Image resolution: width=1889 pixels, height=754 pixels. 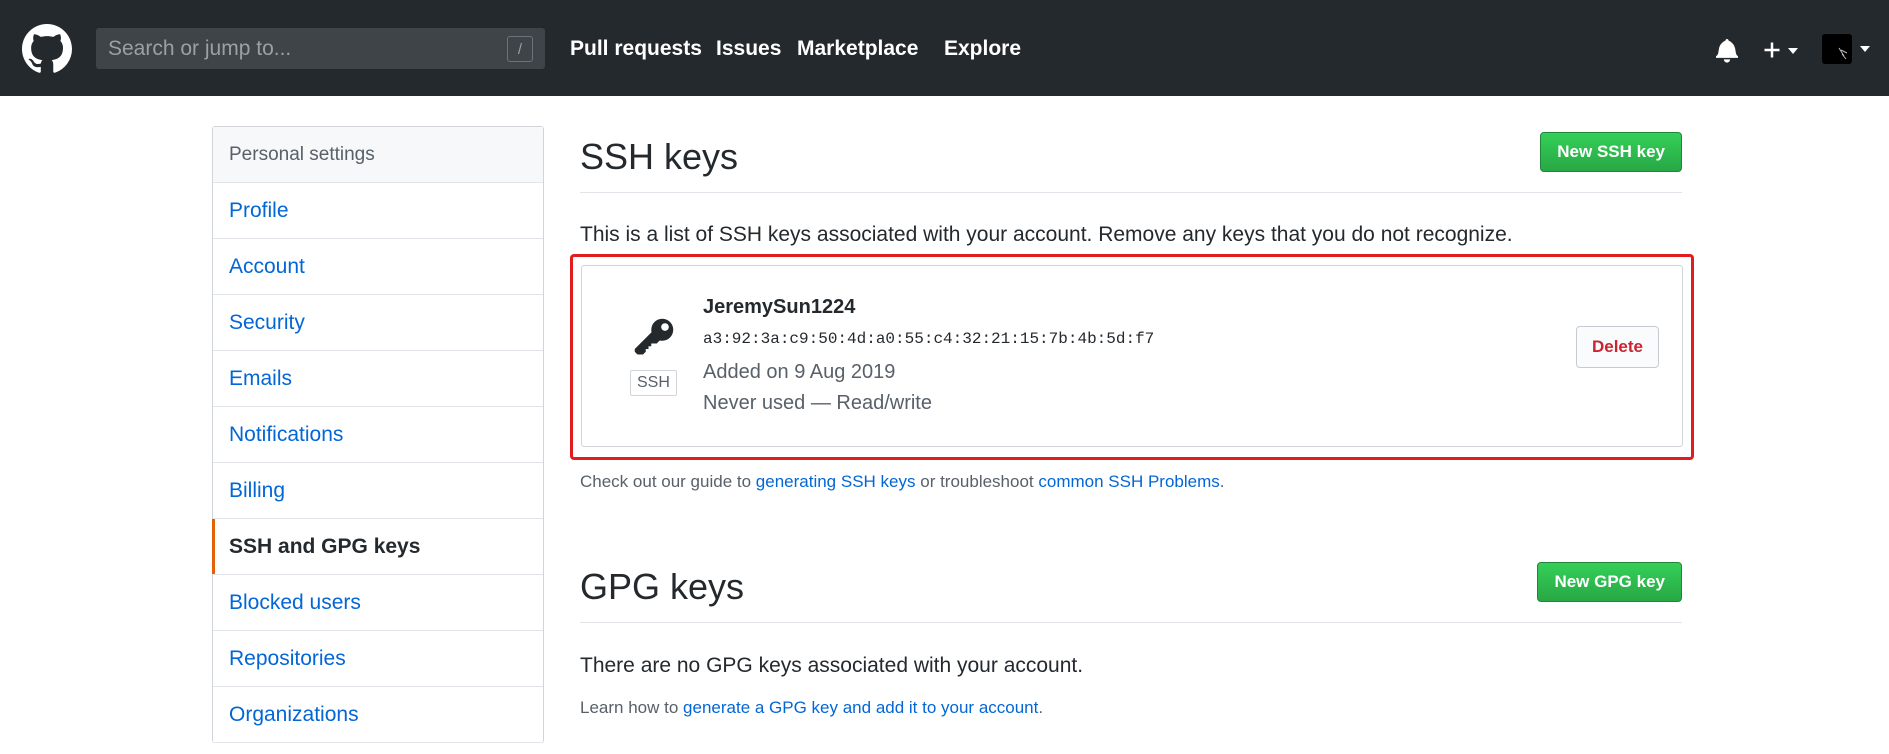 What do you see at coordinates (654, 336) in the screenshot?
I see `key-icon` at bounding box center [654, 336].